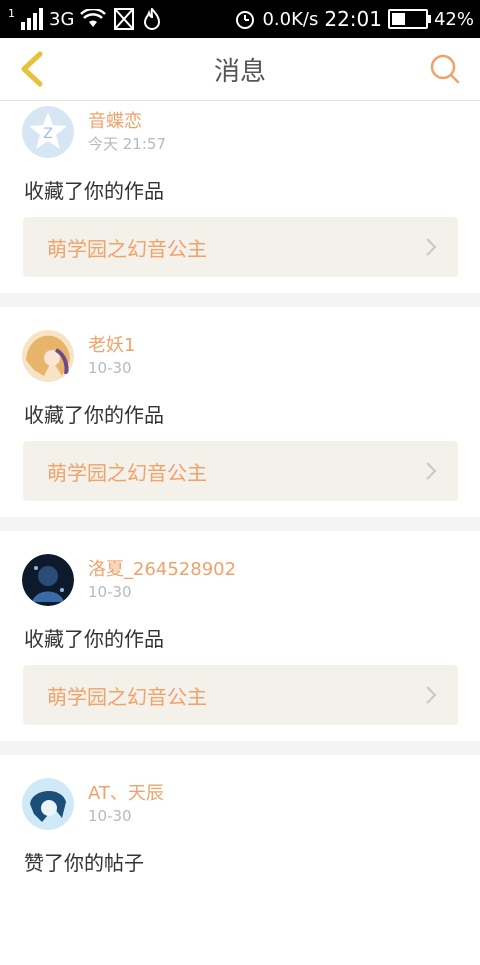 The image size is (480, 965). I want to click on alarm-icon, so click(245, 20).